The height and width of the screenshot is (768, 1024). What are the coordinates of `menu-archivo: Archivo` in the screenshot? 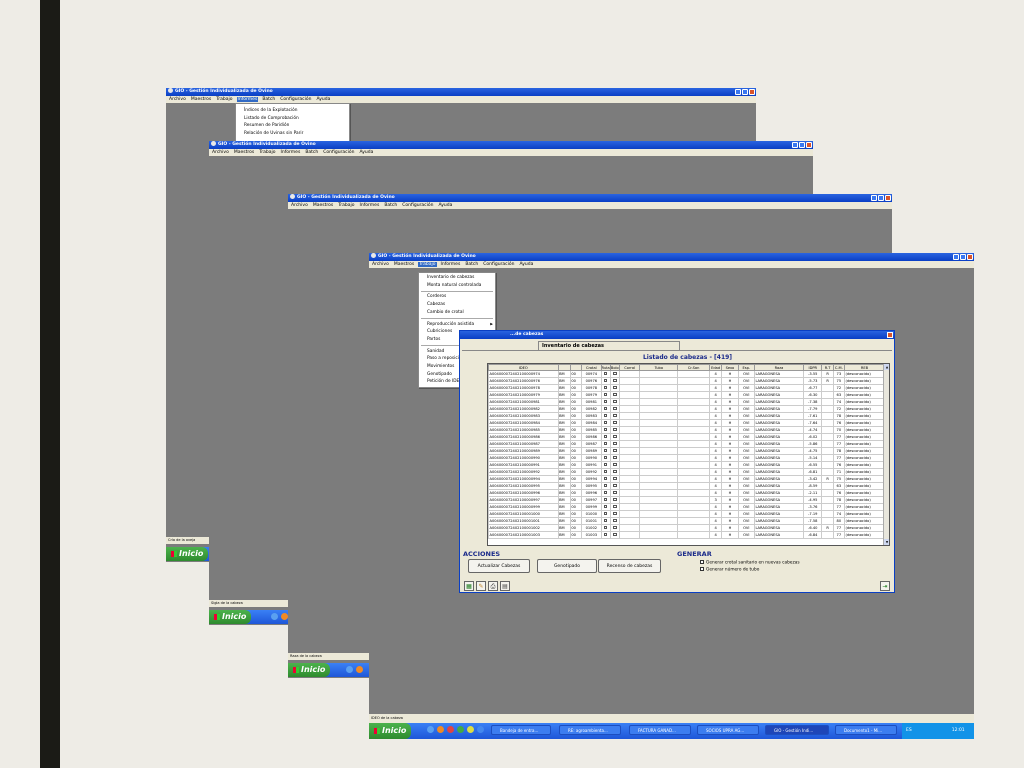 It's located at (220, 152).